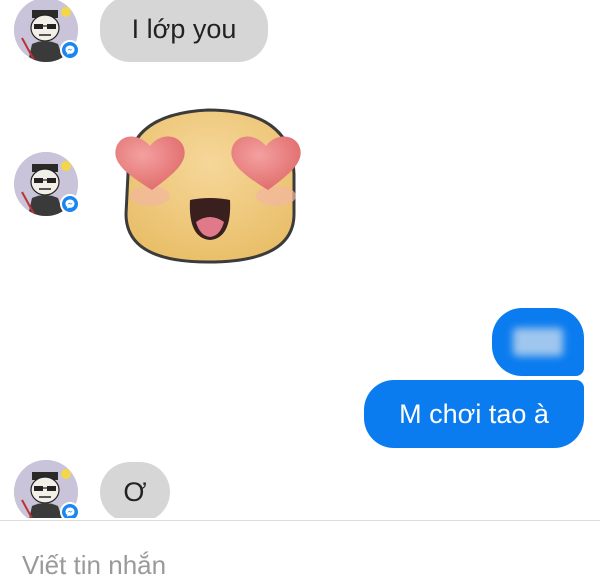 The image size is (600, 586). Describe the element at coordinates (211, 185) in the screenshot. I see `heart-eyes-emoji` at that location.